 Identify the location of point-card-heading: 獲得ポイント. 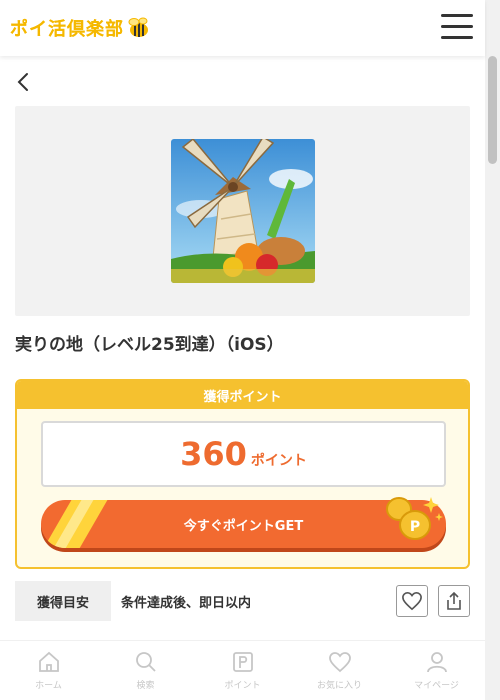
(242, 395).